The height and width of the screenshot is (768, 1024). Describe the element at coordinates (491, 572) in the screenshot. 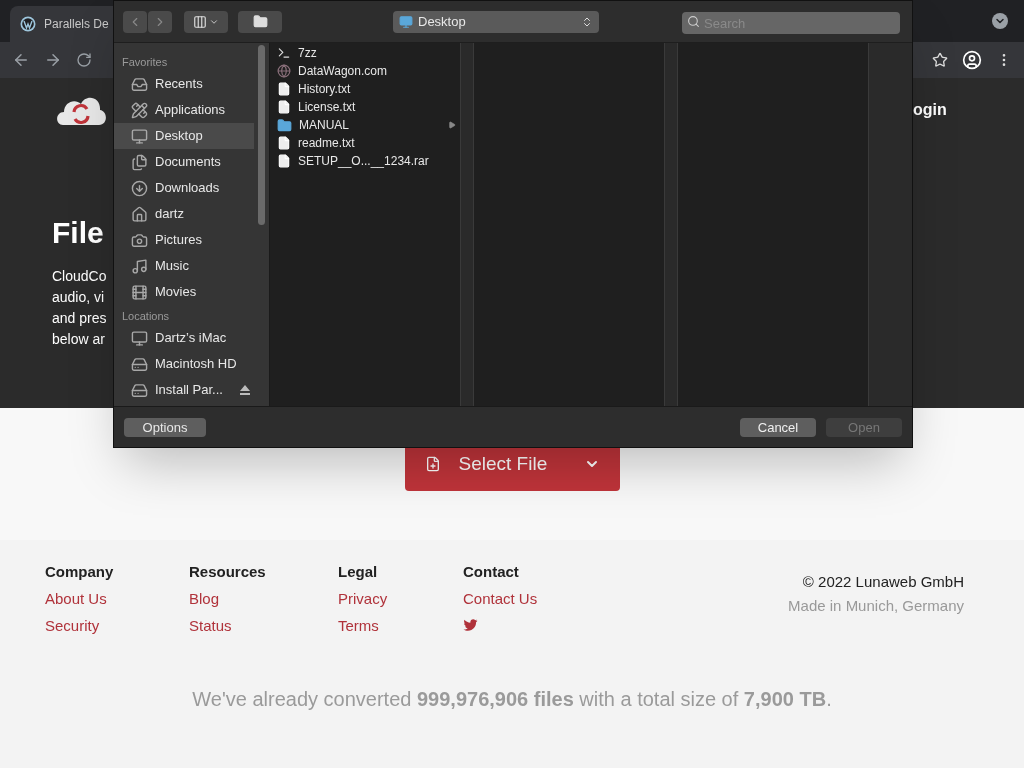

I see `footer-heading: Contact` at that location.